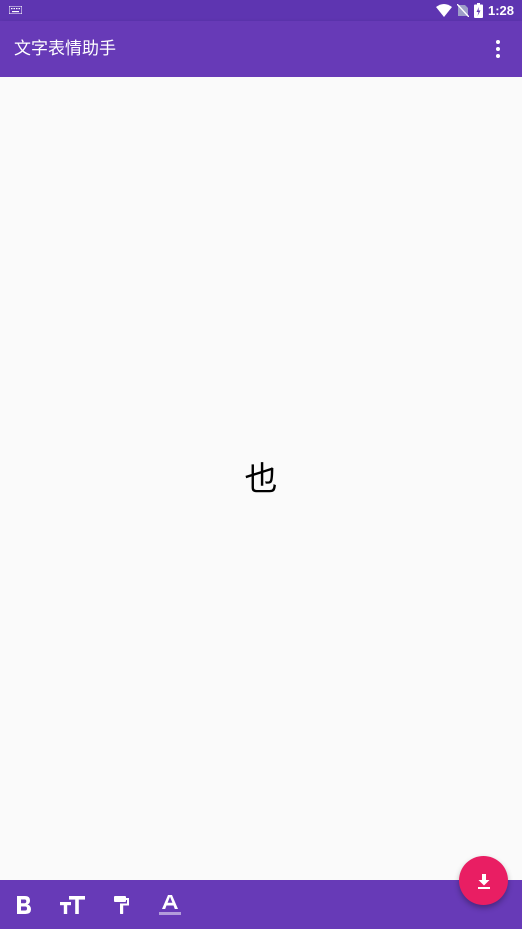 This screenshot has height=929, width=522. Describe the element at coordinates (498, 49) in the screenshot. I see `more-vert-icon` at that location.